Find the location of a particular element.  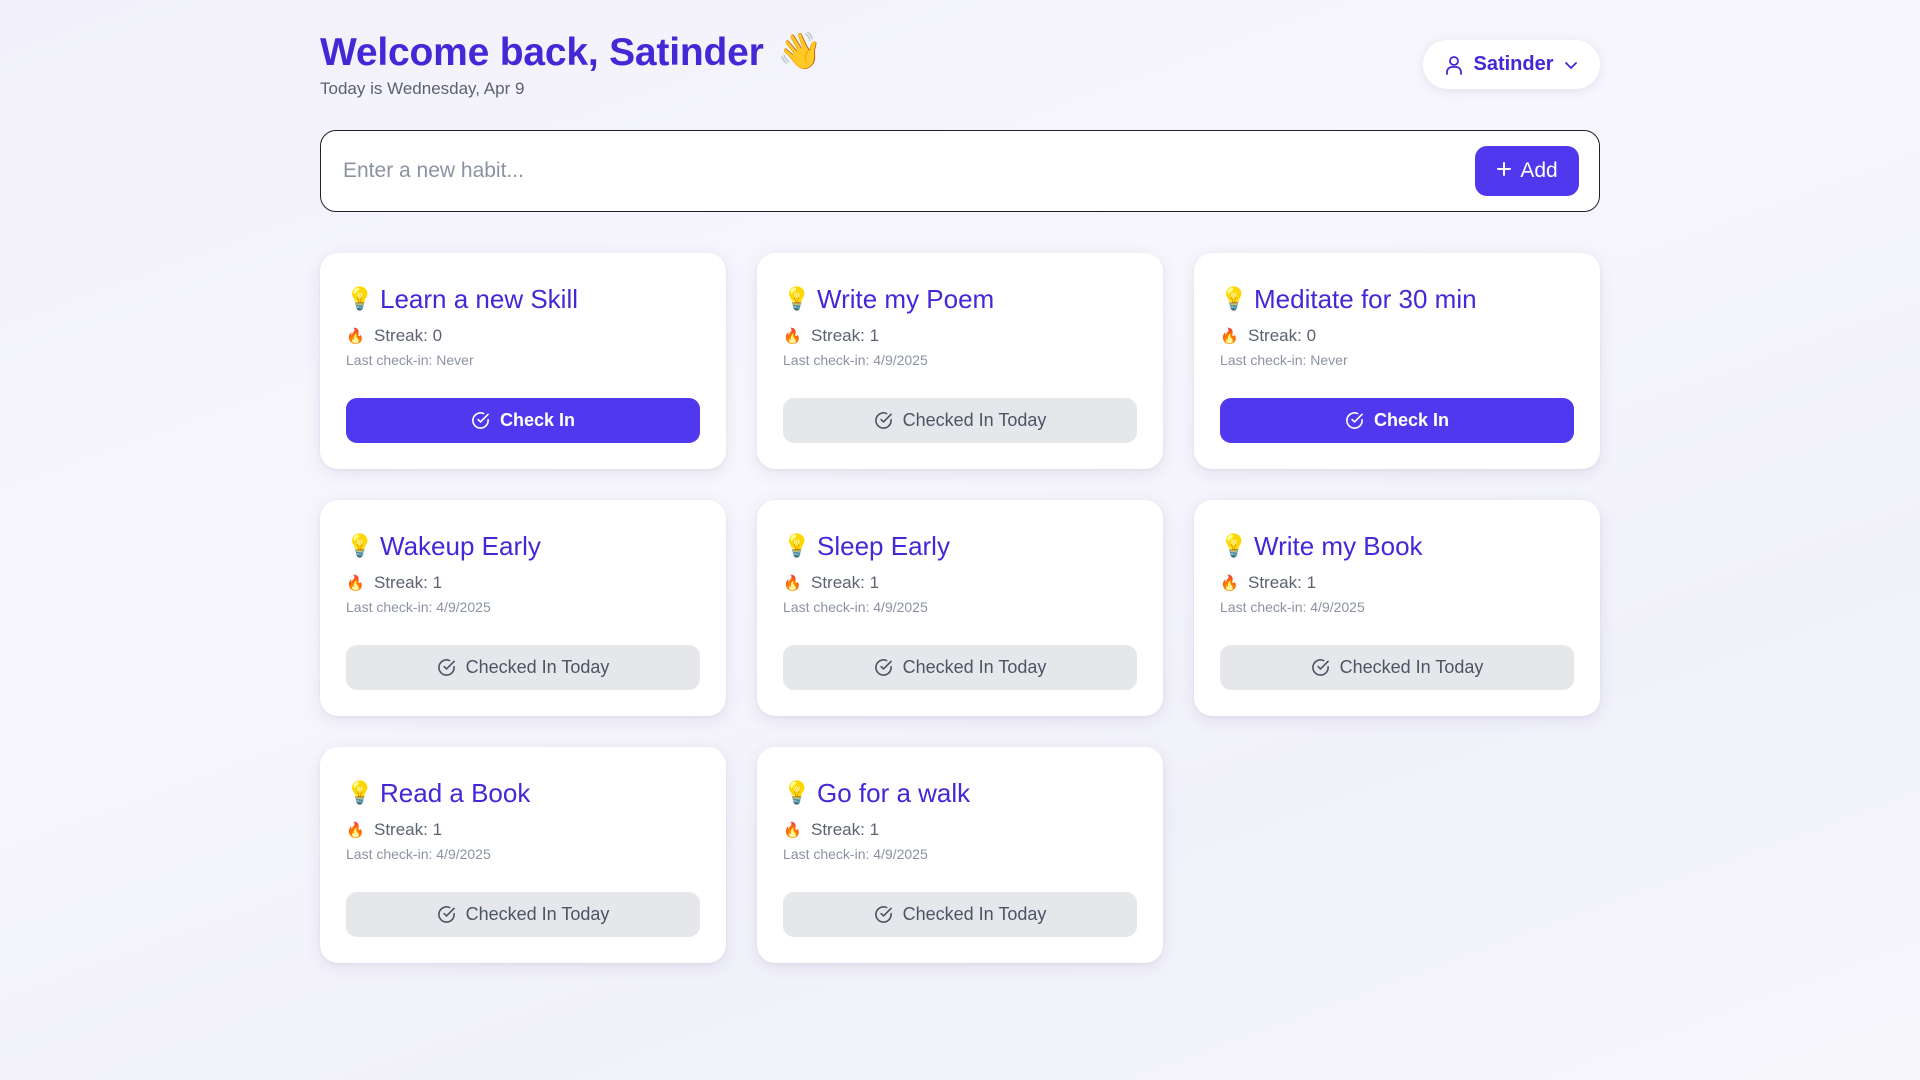

habit-title-row: 💡 Go for a walk is located at coordinates (960, 793).